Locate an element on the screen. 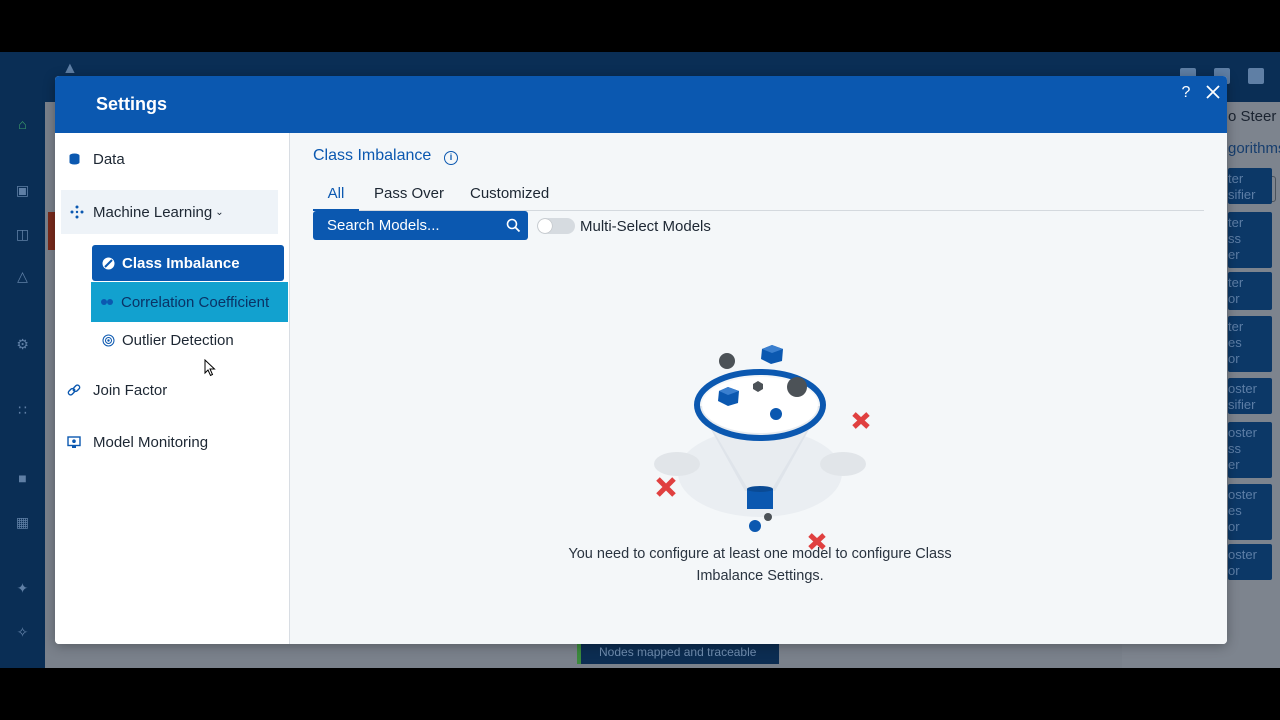  sidebar-item-model-monitoring: Model Monitoring is located at coordinates (131, 442).